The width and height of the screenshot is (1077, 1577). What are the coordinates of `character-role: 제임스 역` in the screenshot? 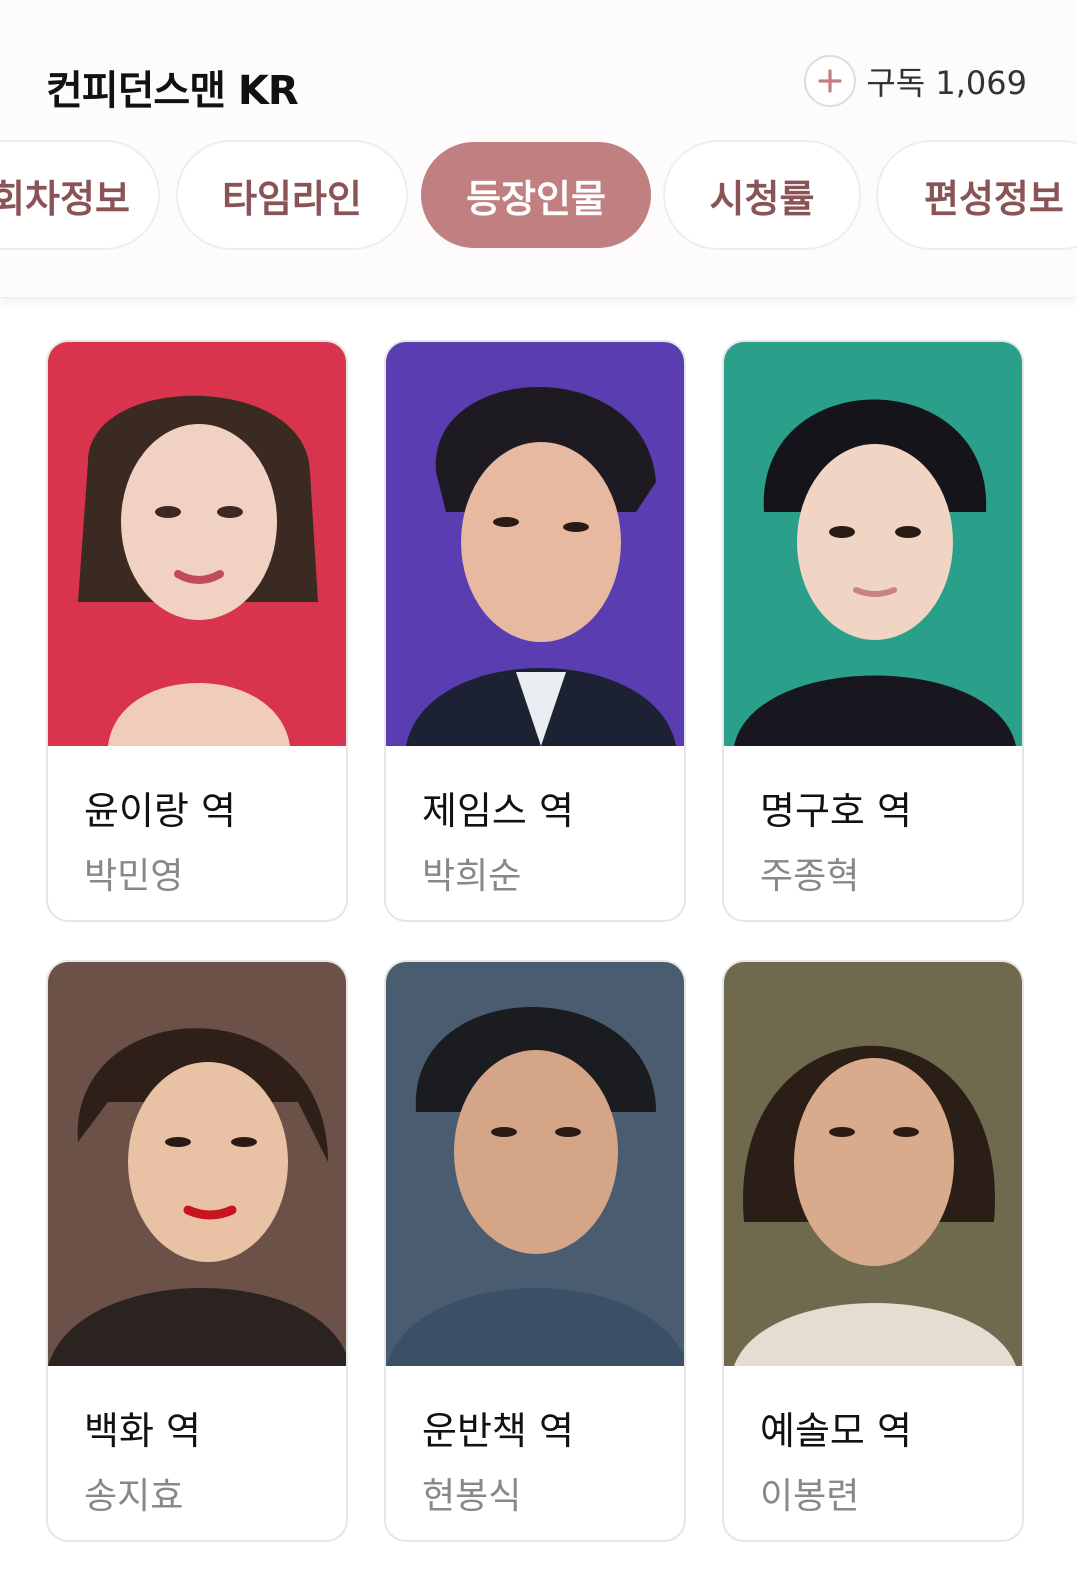 It's located at (498, 811).